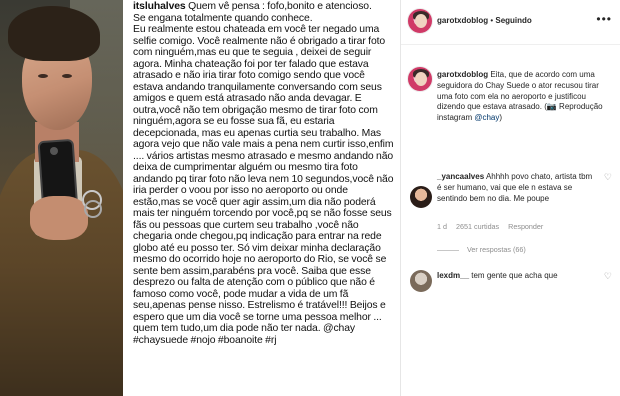 This screenshot has width=620, height=396. What do you see at coordinates (420, 79) in the screenshot?
I see `caption-avatar` at bounding box center [420, 79].